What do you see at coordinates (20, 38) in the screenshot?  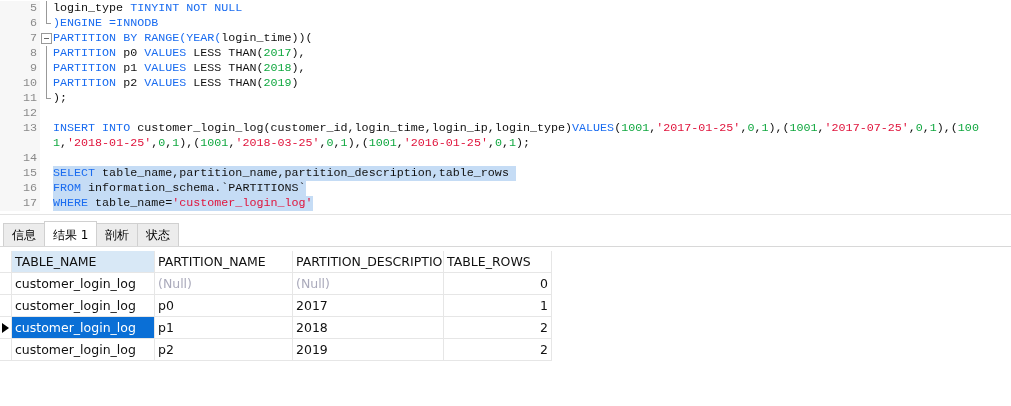 I see `line-number: 7` at bounding box center [20, 38].